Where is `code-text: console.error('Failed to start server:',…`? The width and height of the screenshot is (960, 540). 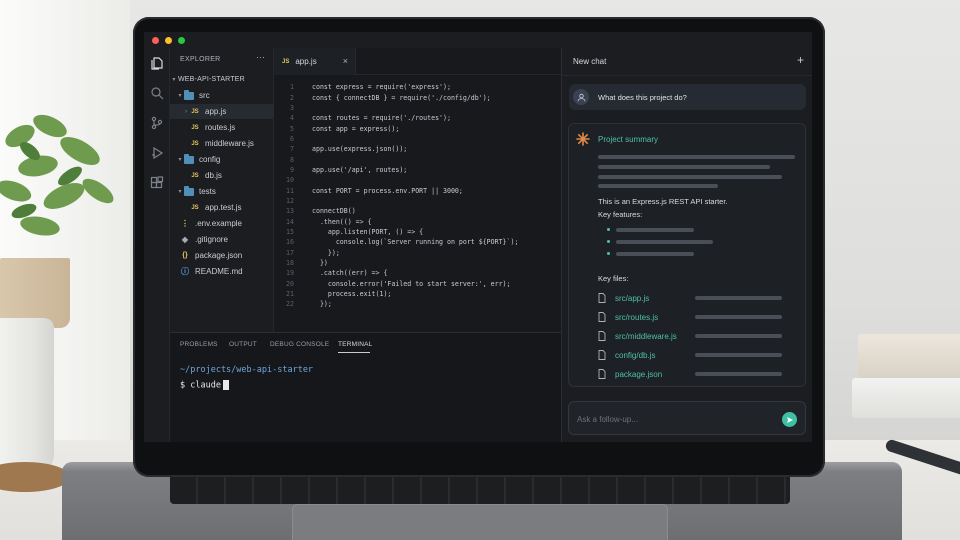 code-text: console.error('Failed to start server:',… is located at coordinates (411, 283).